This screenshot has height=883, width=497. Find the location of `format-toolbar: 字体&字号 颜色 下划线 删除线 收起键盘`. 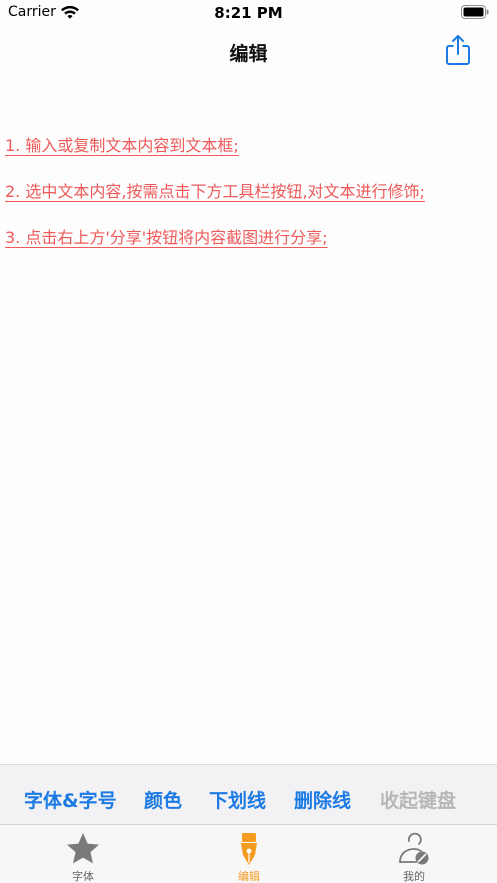

format-toolbar: 字体&字号 颜色 下划线 删除线 收起键盘 is located at coordinates (248, 794).